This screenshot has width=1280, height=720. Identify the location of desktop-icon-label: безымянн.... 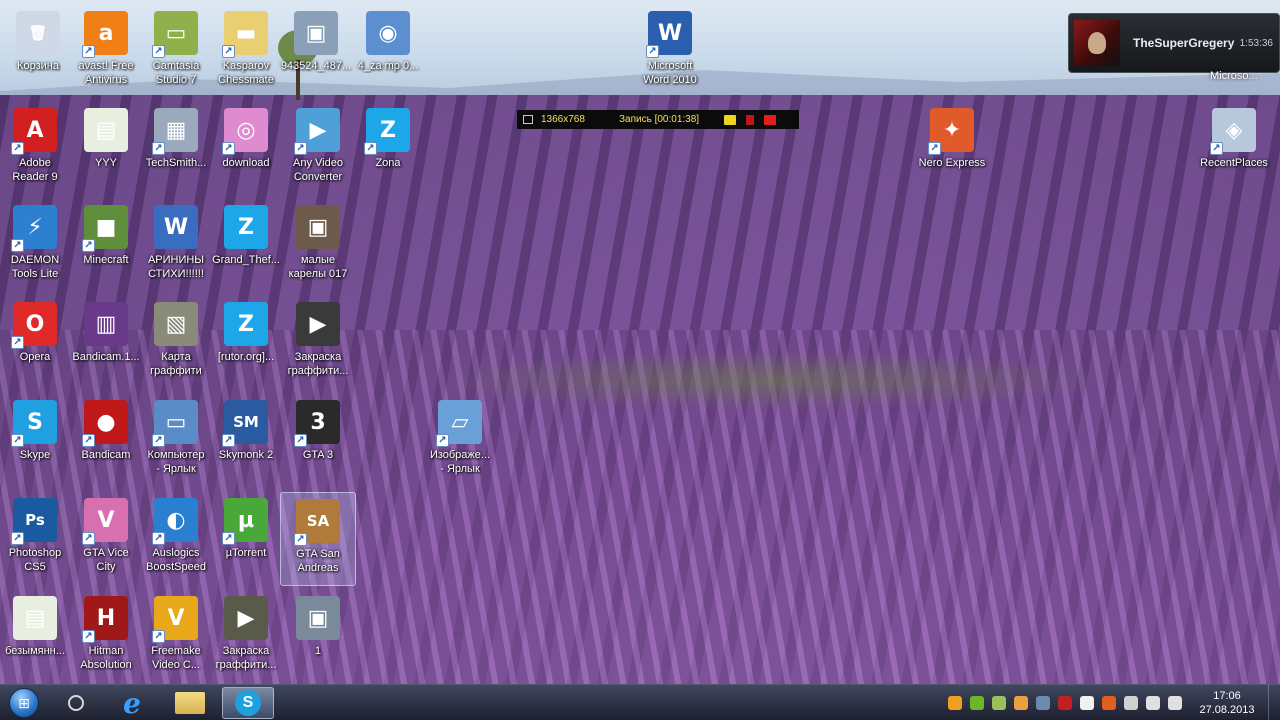
(35, 651).